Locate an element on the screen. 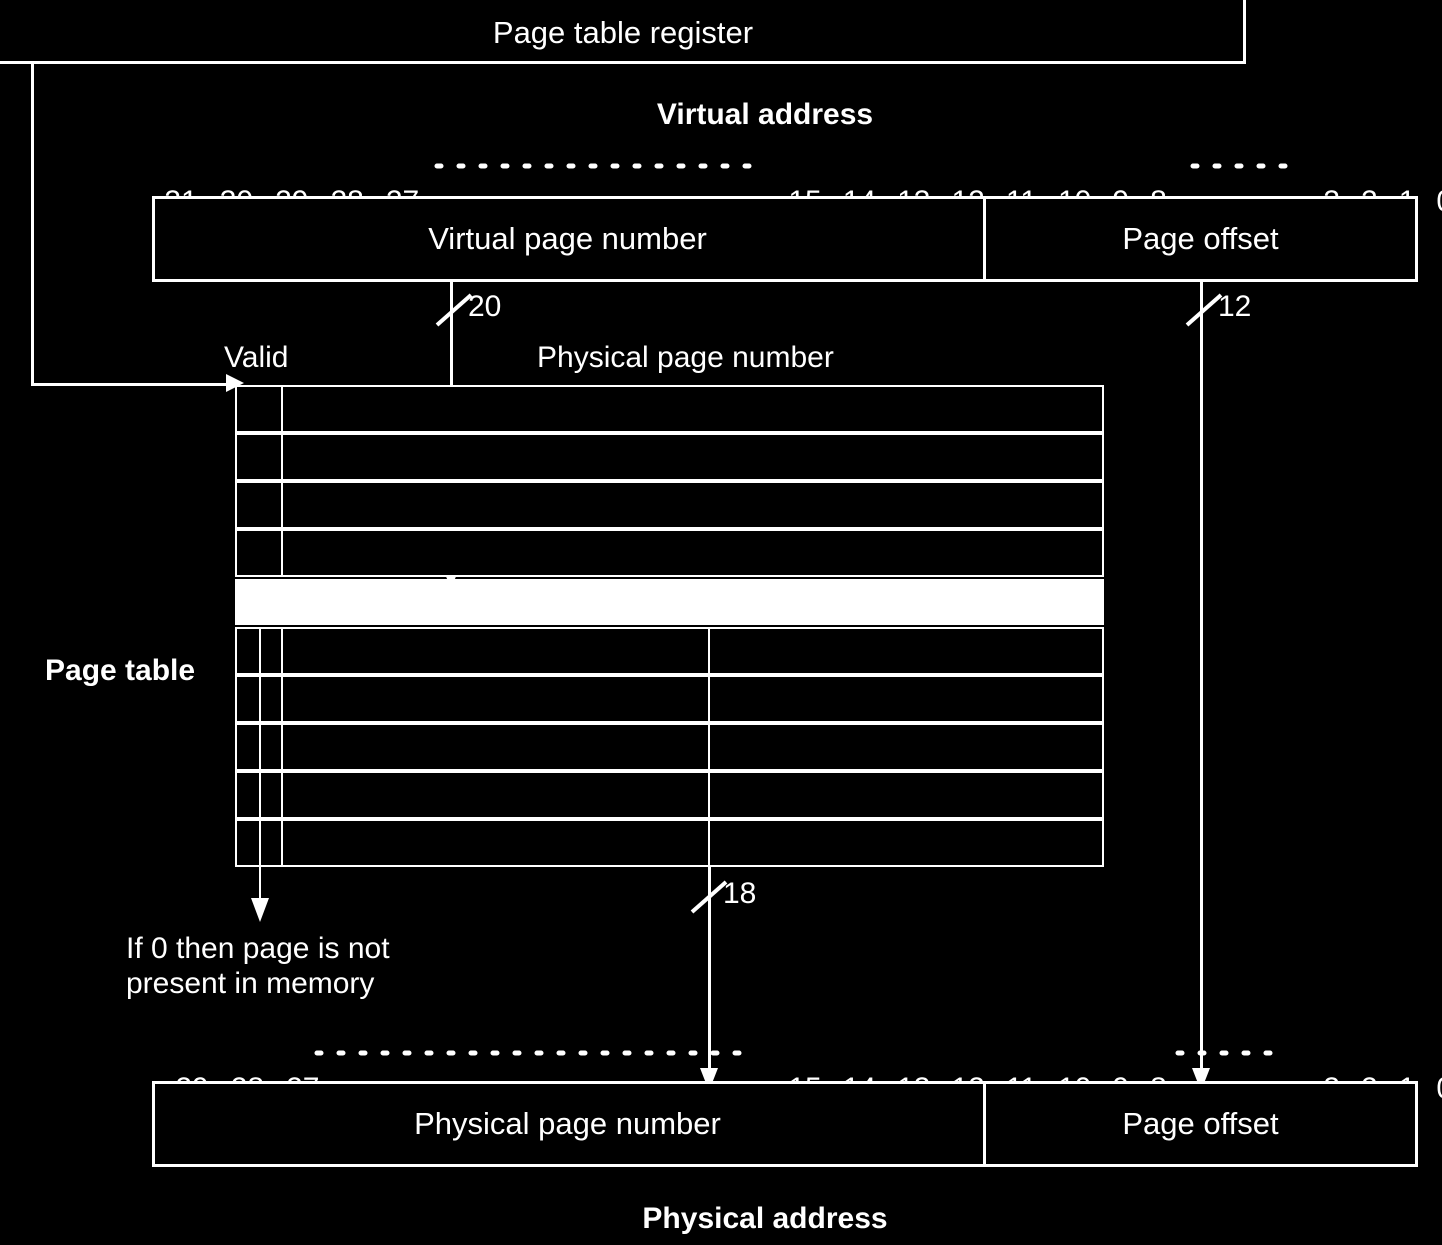  pbit-0: 0 is located at coordinates (1439, 1088).